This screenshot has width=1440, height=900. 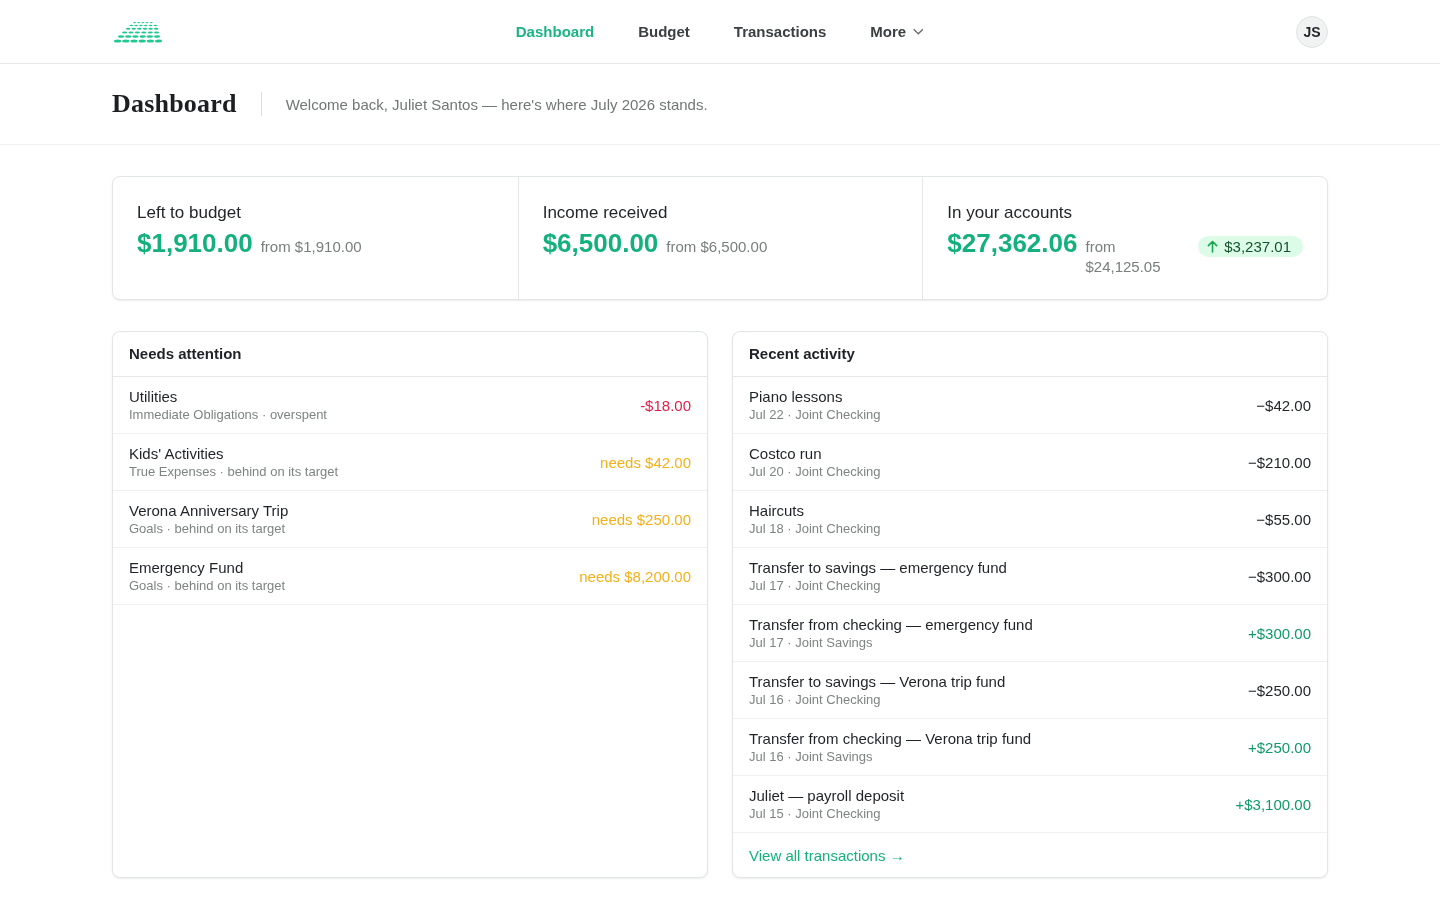 I want to click on transaction-detail: Jul 18 · Joint Checking, so click(x=815, y=528).